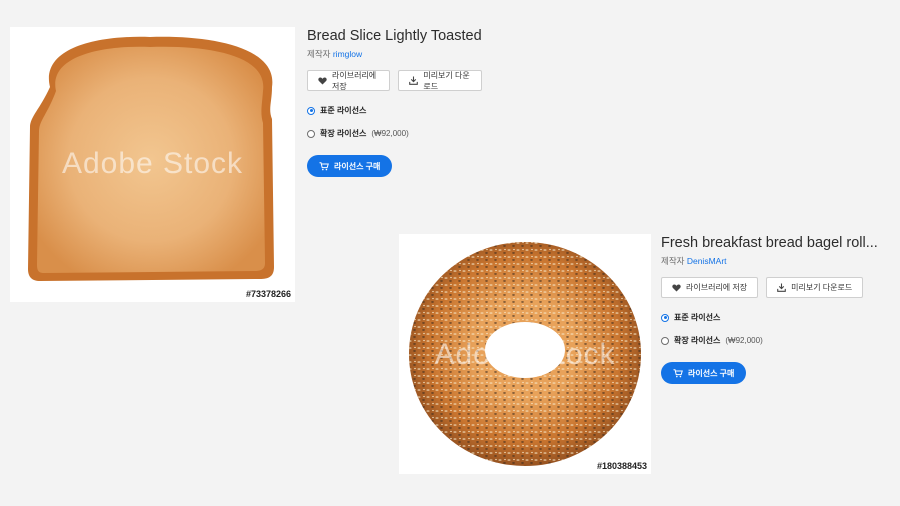 Image resolution: width=900 pixels, height=506 pixels. Describe the element at coordinates (347, 54) in the screenshot. I see `creator-link: rimglow` at that location.